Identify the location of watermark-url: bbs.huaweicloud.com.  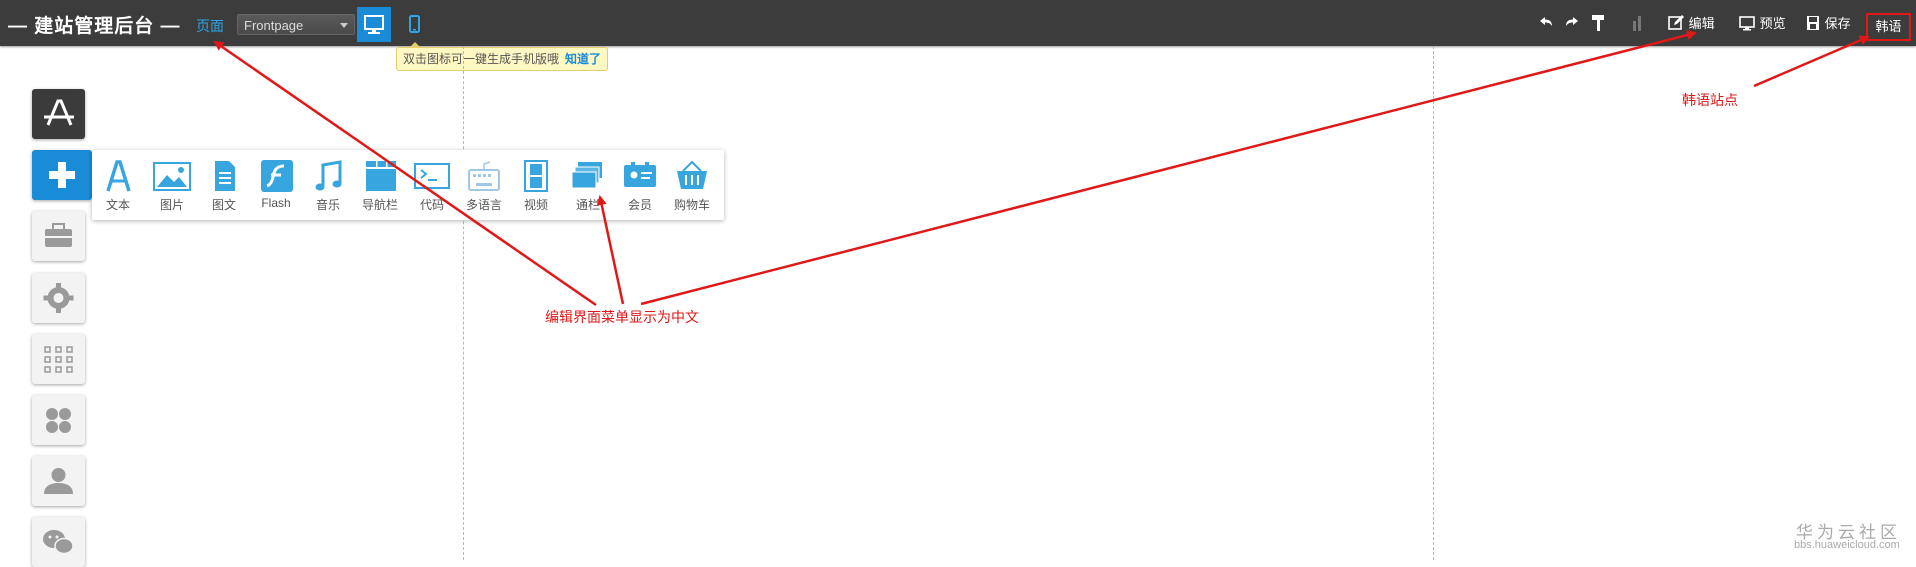
(1847, 545).